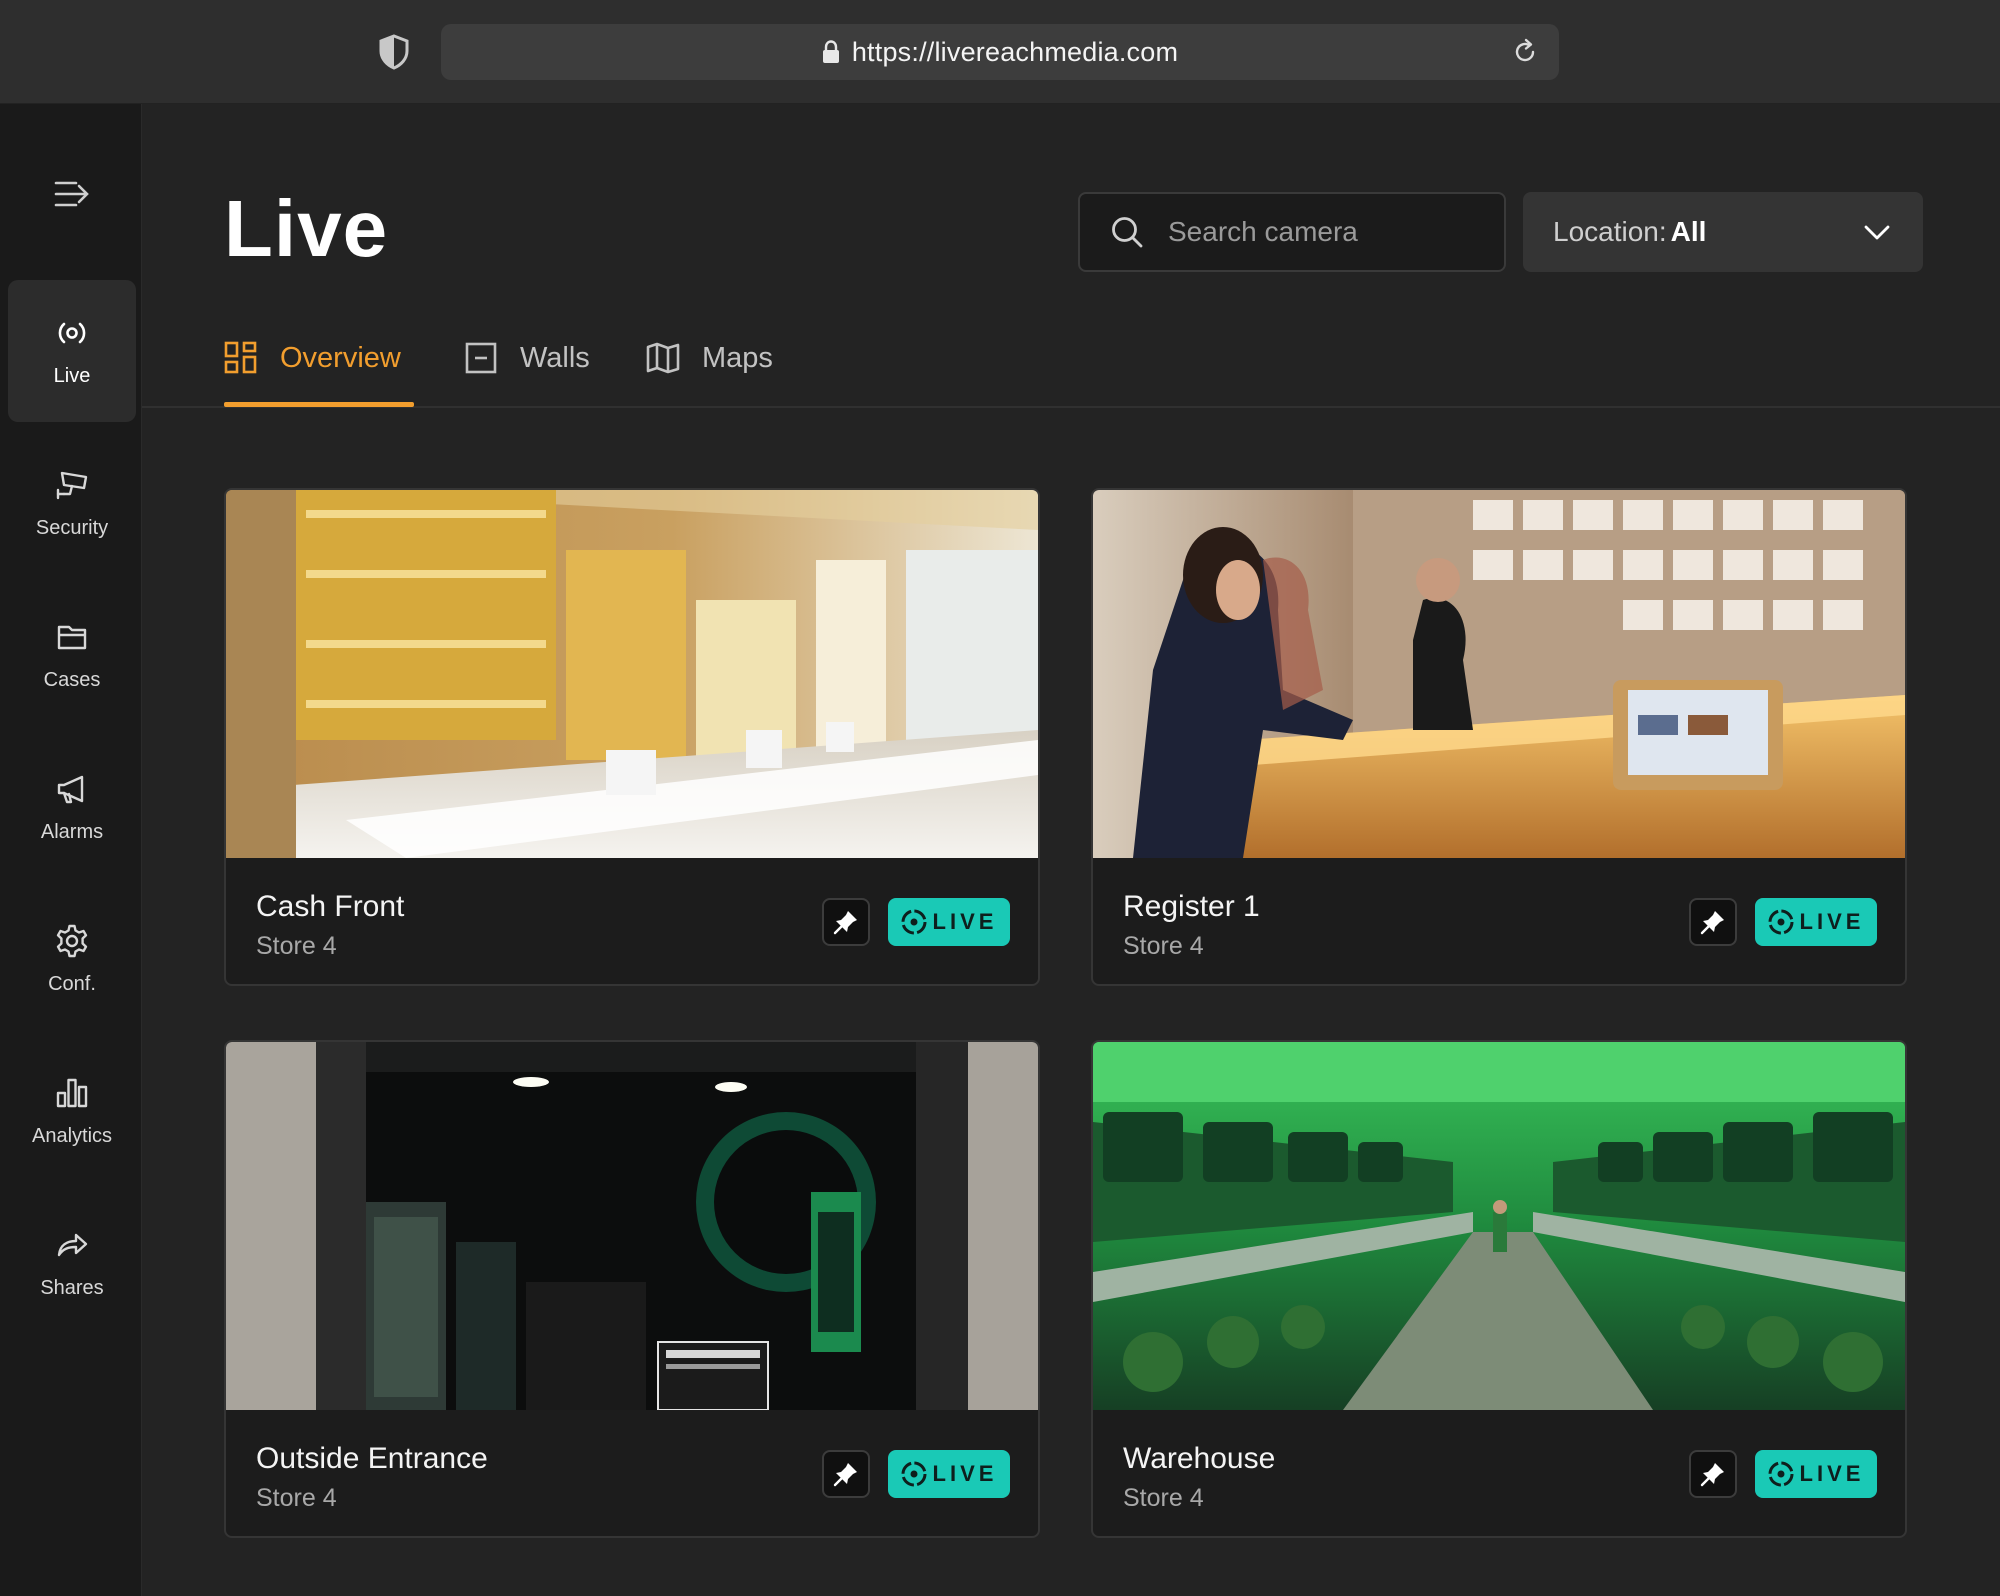  I want to click on location-label: Location:, so click(1610, 231).